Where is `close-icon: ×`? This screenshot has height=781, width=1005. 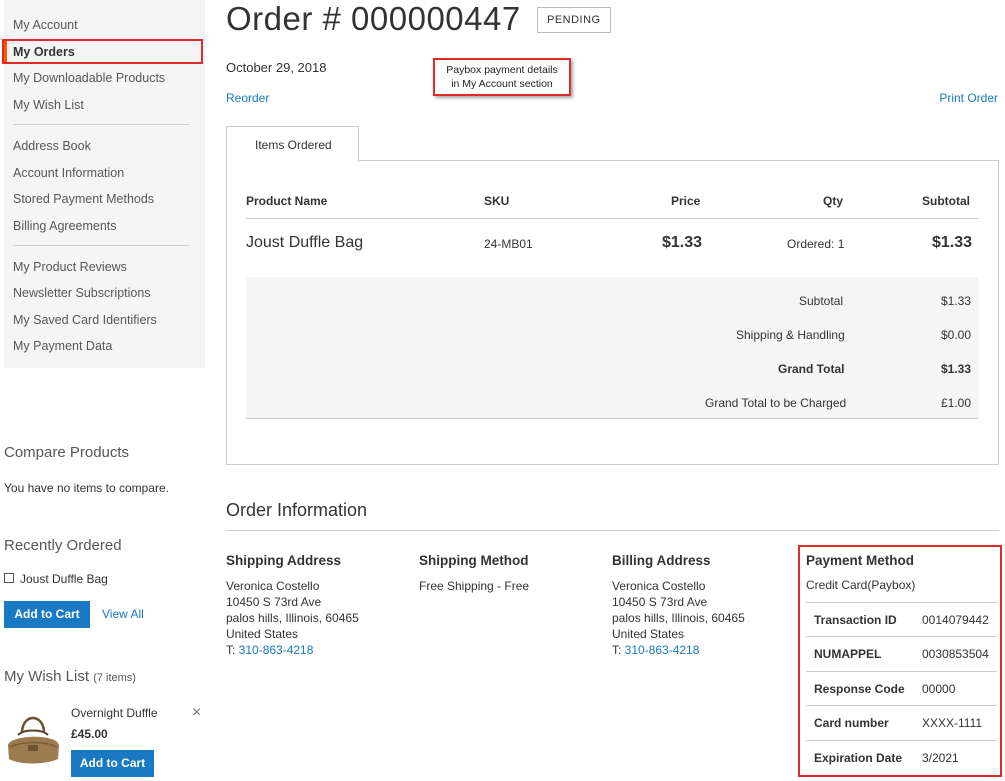 close-icon: × is located at coordinates (196, 713).